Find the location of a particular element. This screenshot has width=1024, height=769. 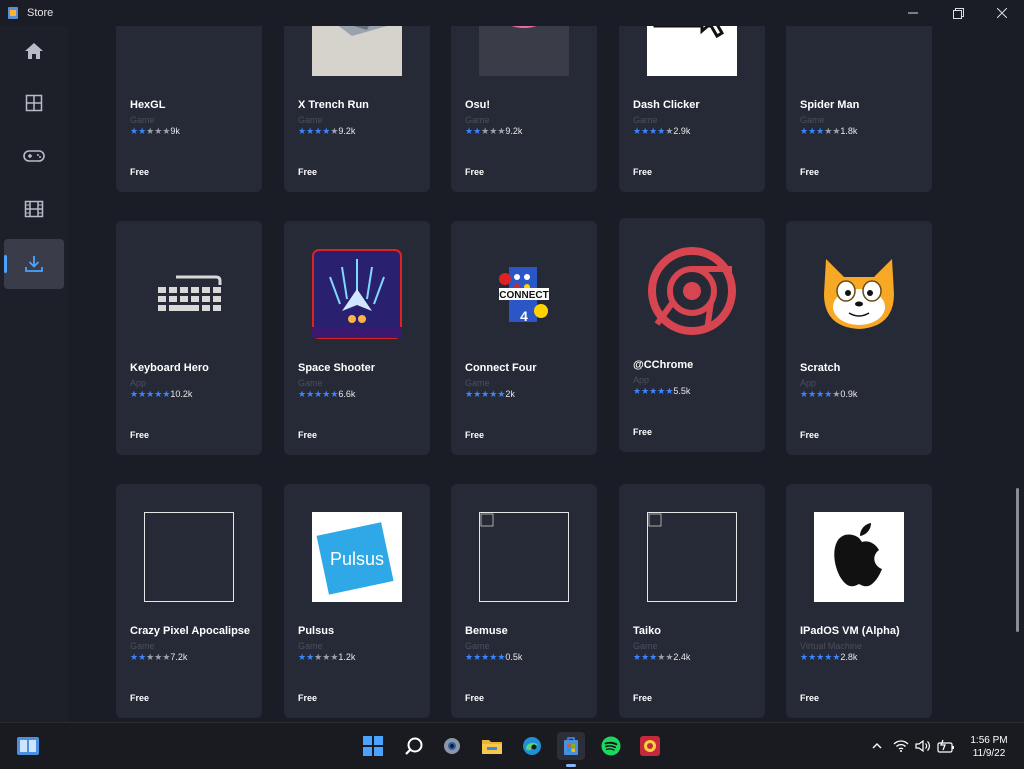

app-card: Keyboard Hero App ★★★★★10.2k Free is located at coordinates (189, 338).